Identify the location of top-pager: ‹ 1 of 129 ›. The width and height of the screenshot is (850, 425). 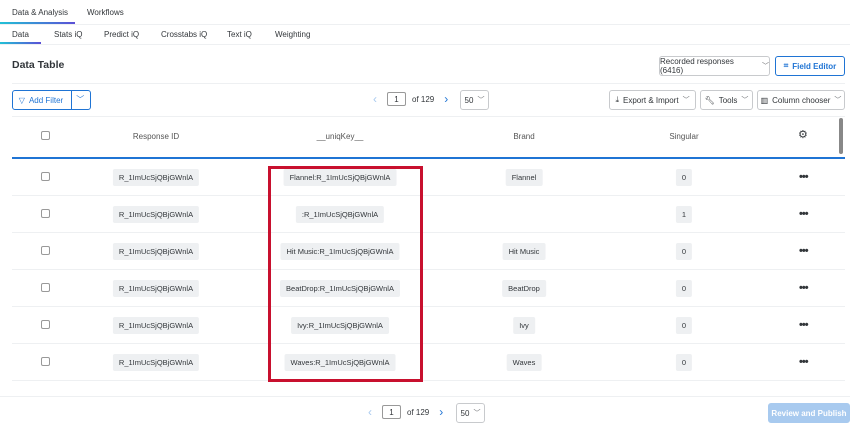
(410, 99).